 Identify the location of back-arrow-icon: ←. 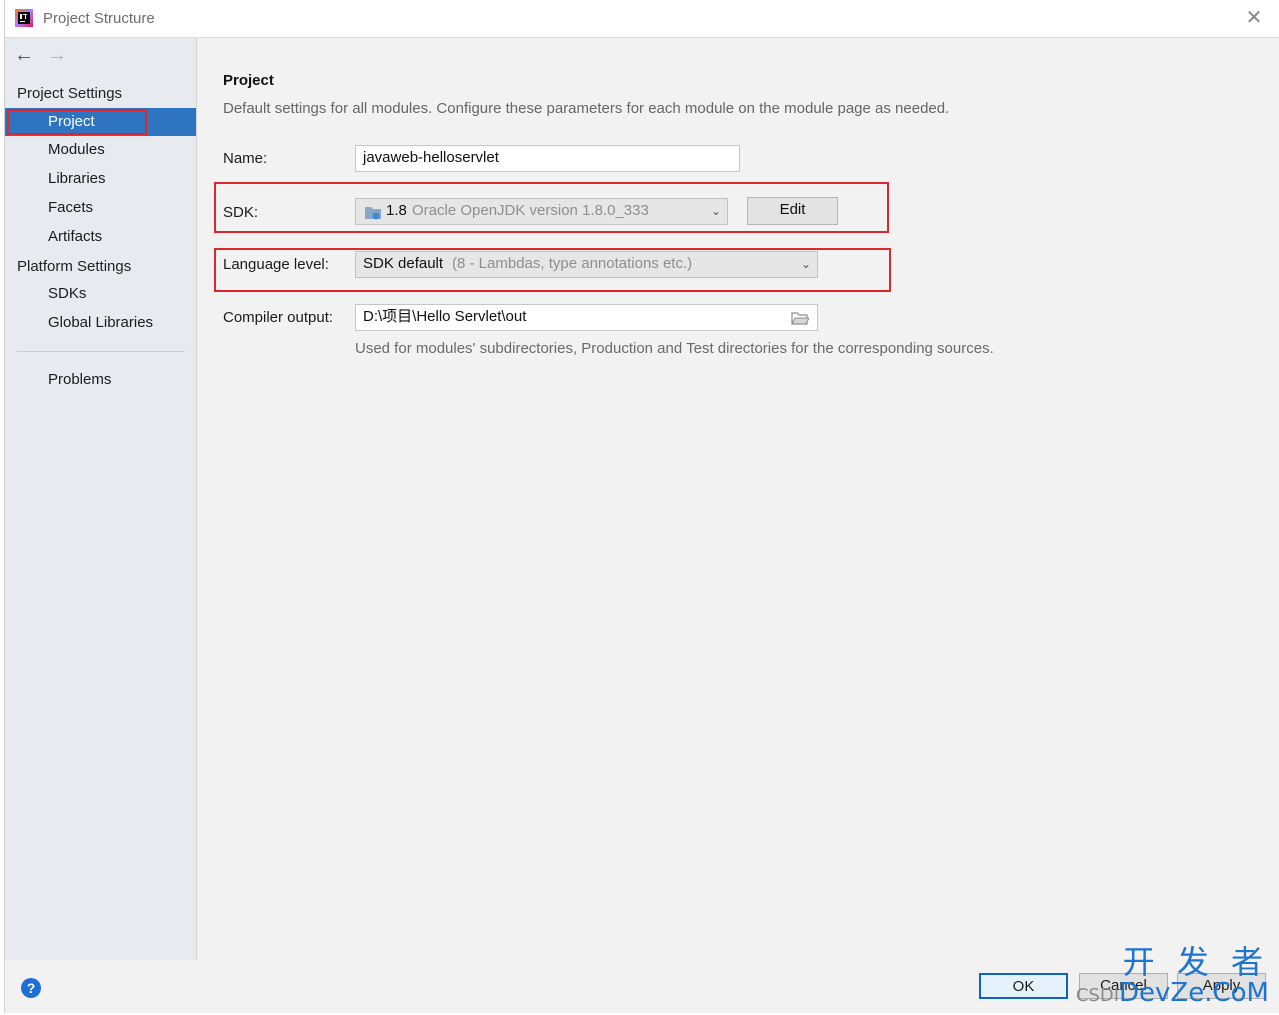
(24, 55).